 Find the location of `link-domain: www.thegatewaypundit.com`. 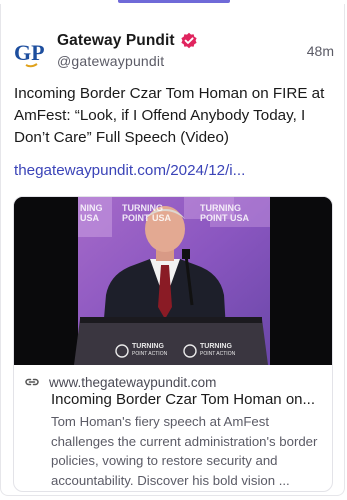

link-domain: www.thegatewaypundit.com is located at coordinates (133, 382).